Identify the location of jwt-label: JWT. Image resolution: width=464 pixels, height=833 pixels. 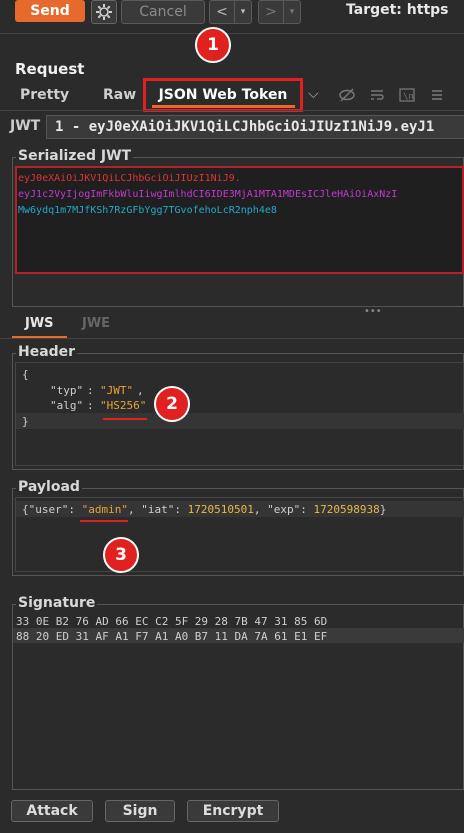
(25, 126).